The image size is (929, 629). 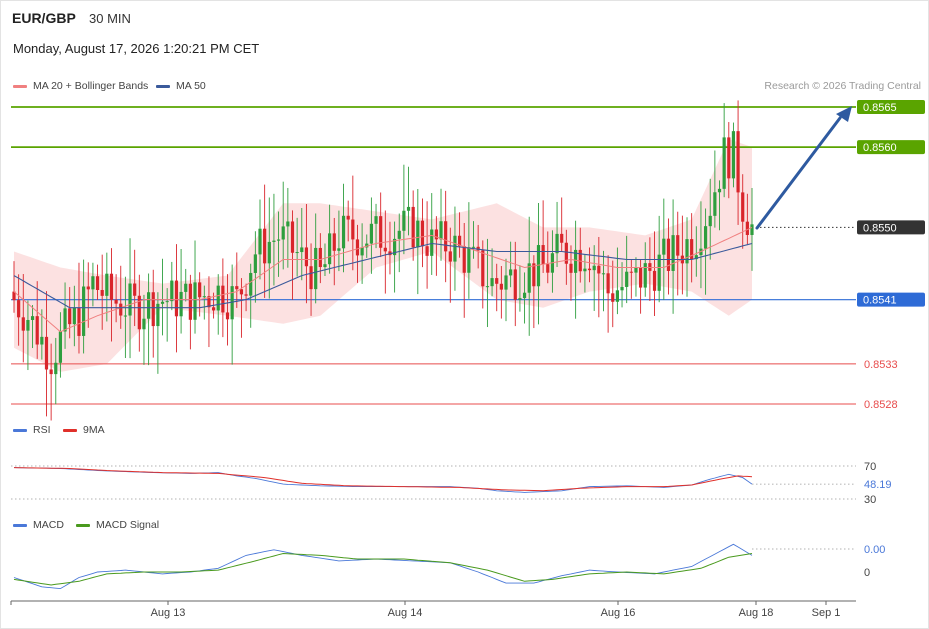 I want to click on x-tick-label: Aug 18, so click(x=756, y=613).